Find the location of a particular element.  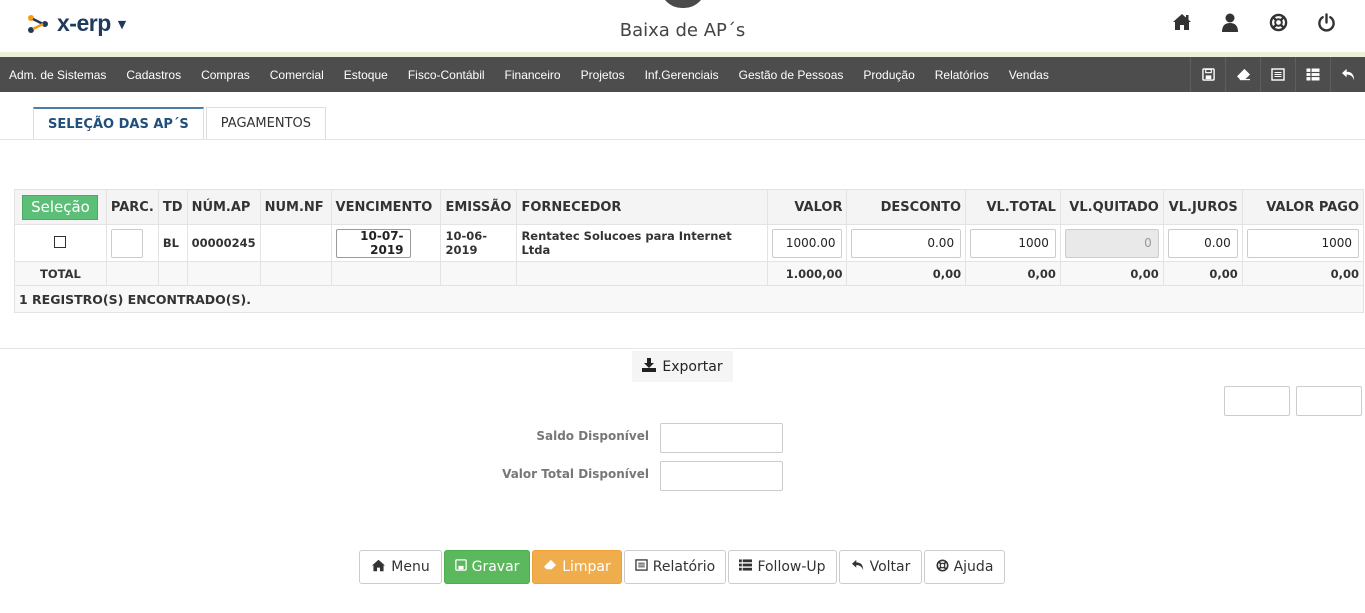

vl-total-input: 1000 is located at coordinates (1013, 243).